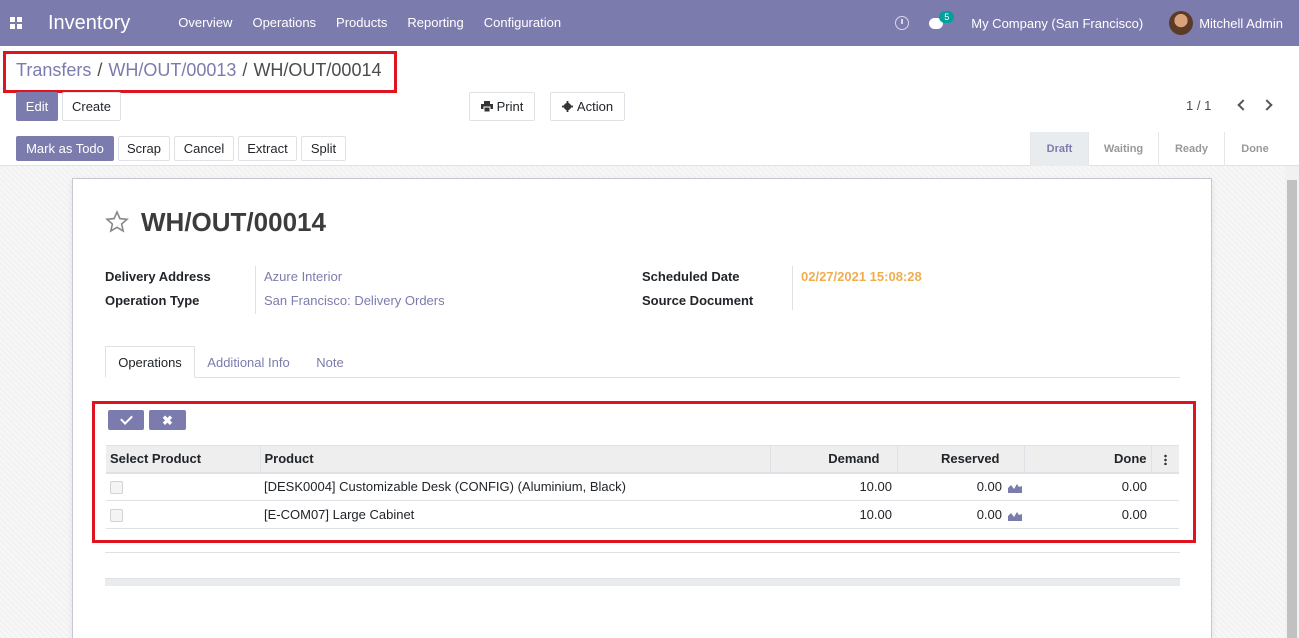  I want to click on vertical-scrollbar, so click(1292, 402).